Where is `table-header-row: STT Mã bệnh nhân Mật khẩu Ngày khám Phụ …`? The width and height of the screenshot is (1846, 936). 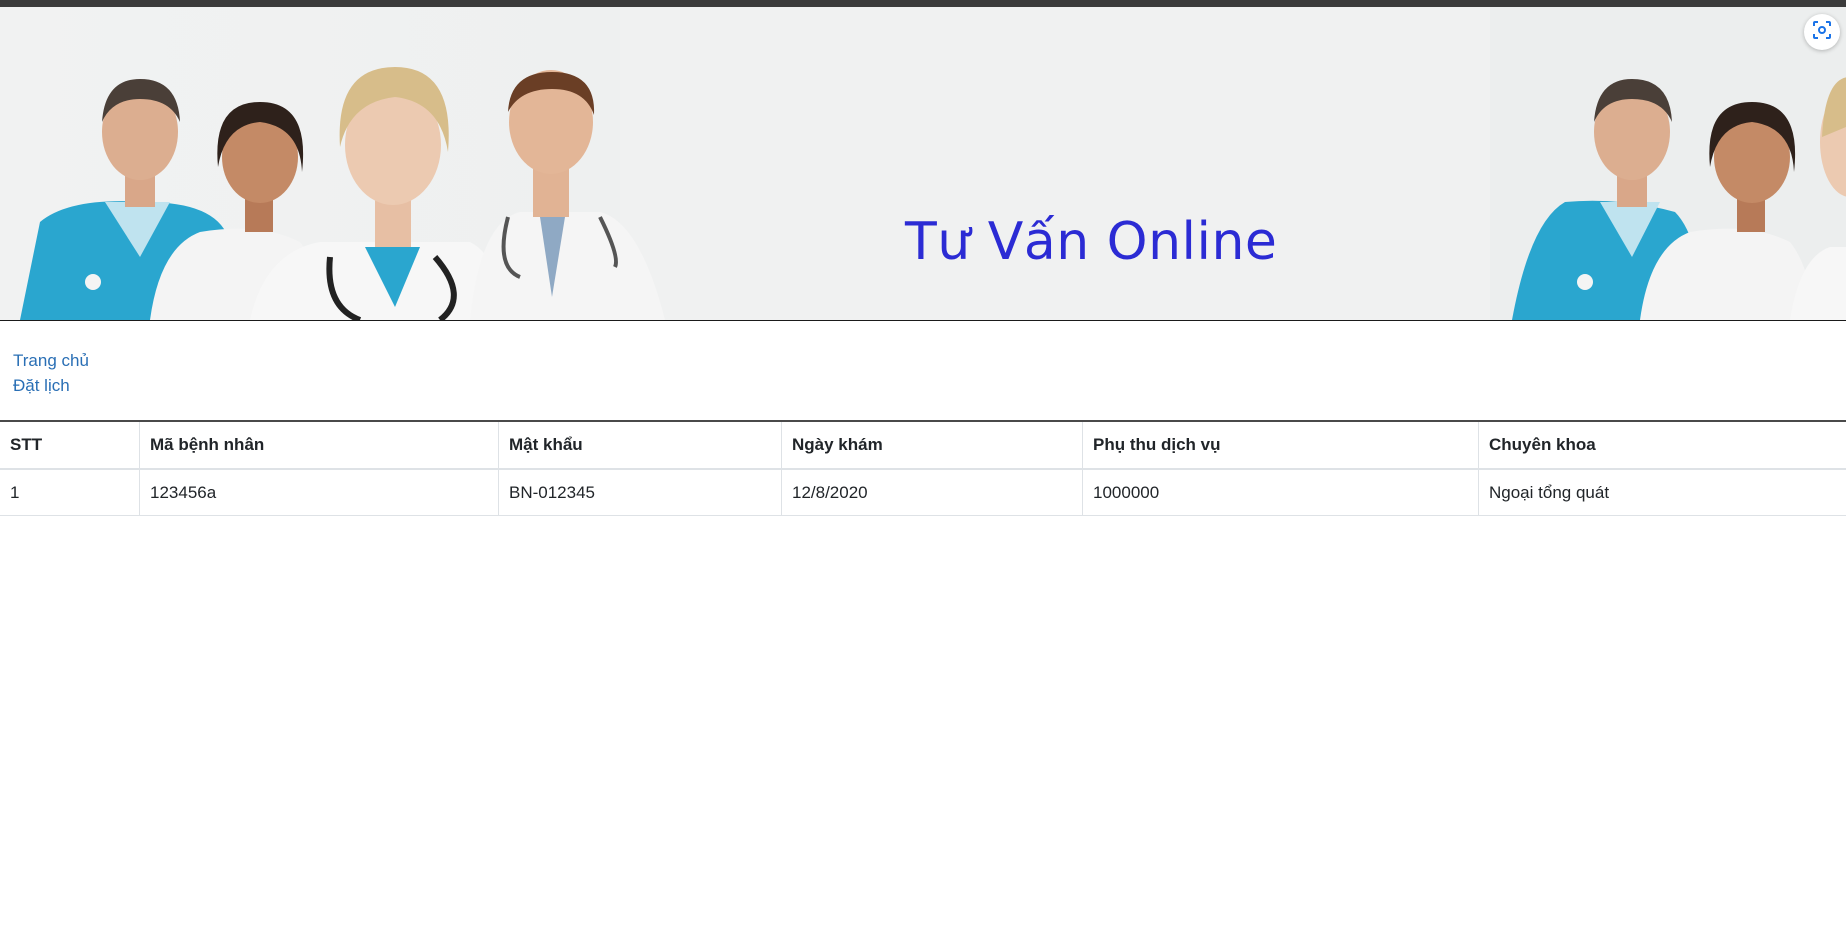
table-header-row: STT Mã bệnh nhân Mật khẩu Ngày khám Phụ … is located at coordinates (923, 445).